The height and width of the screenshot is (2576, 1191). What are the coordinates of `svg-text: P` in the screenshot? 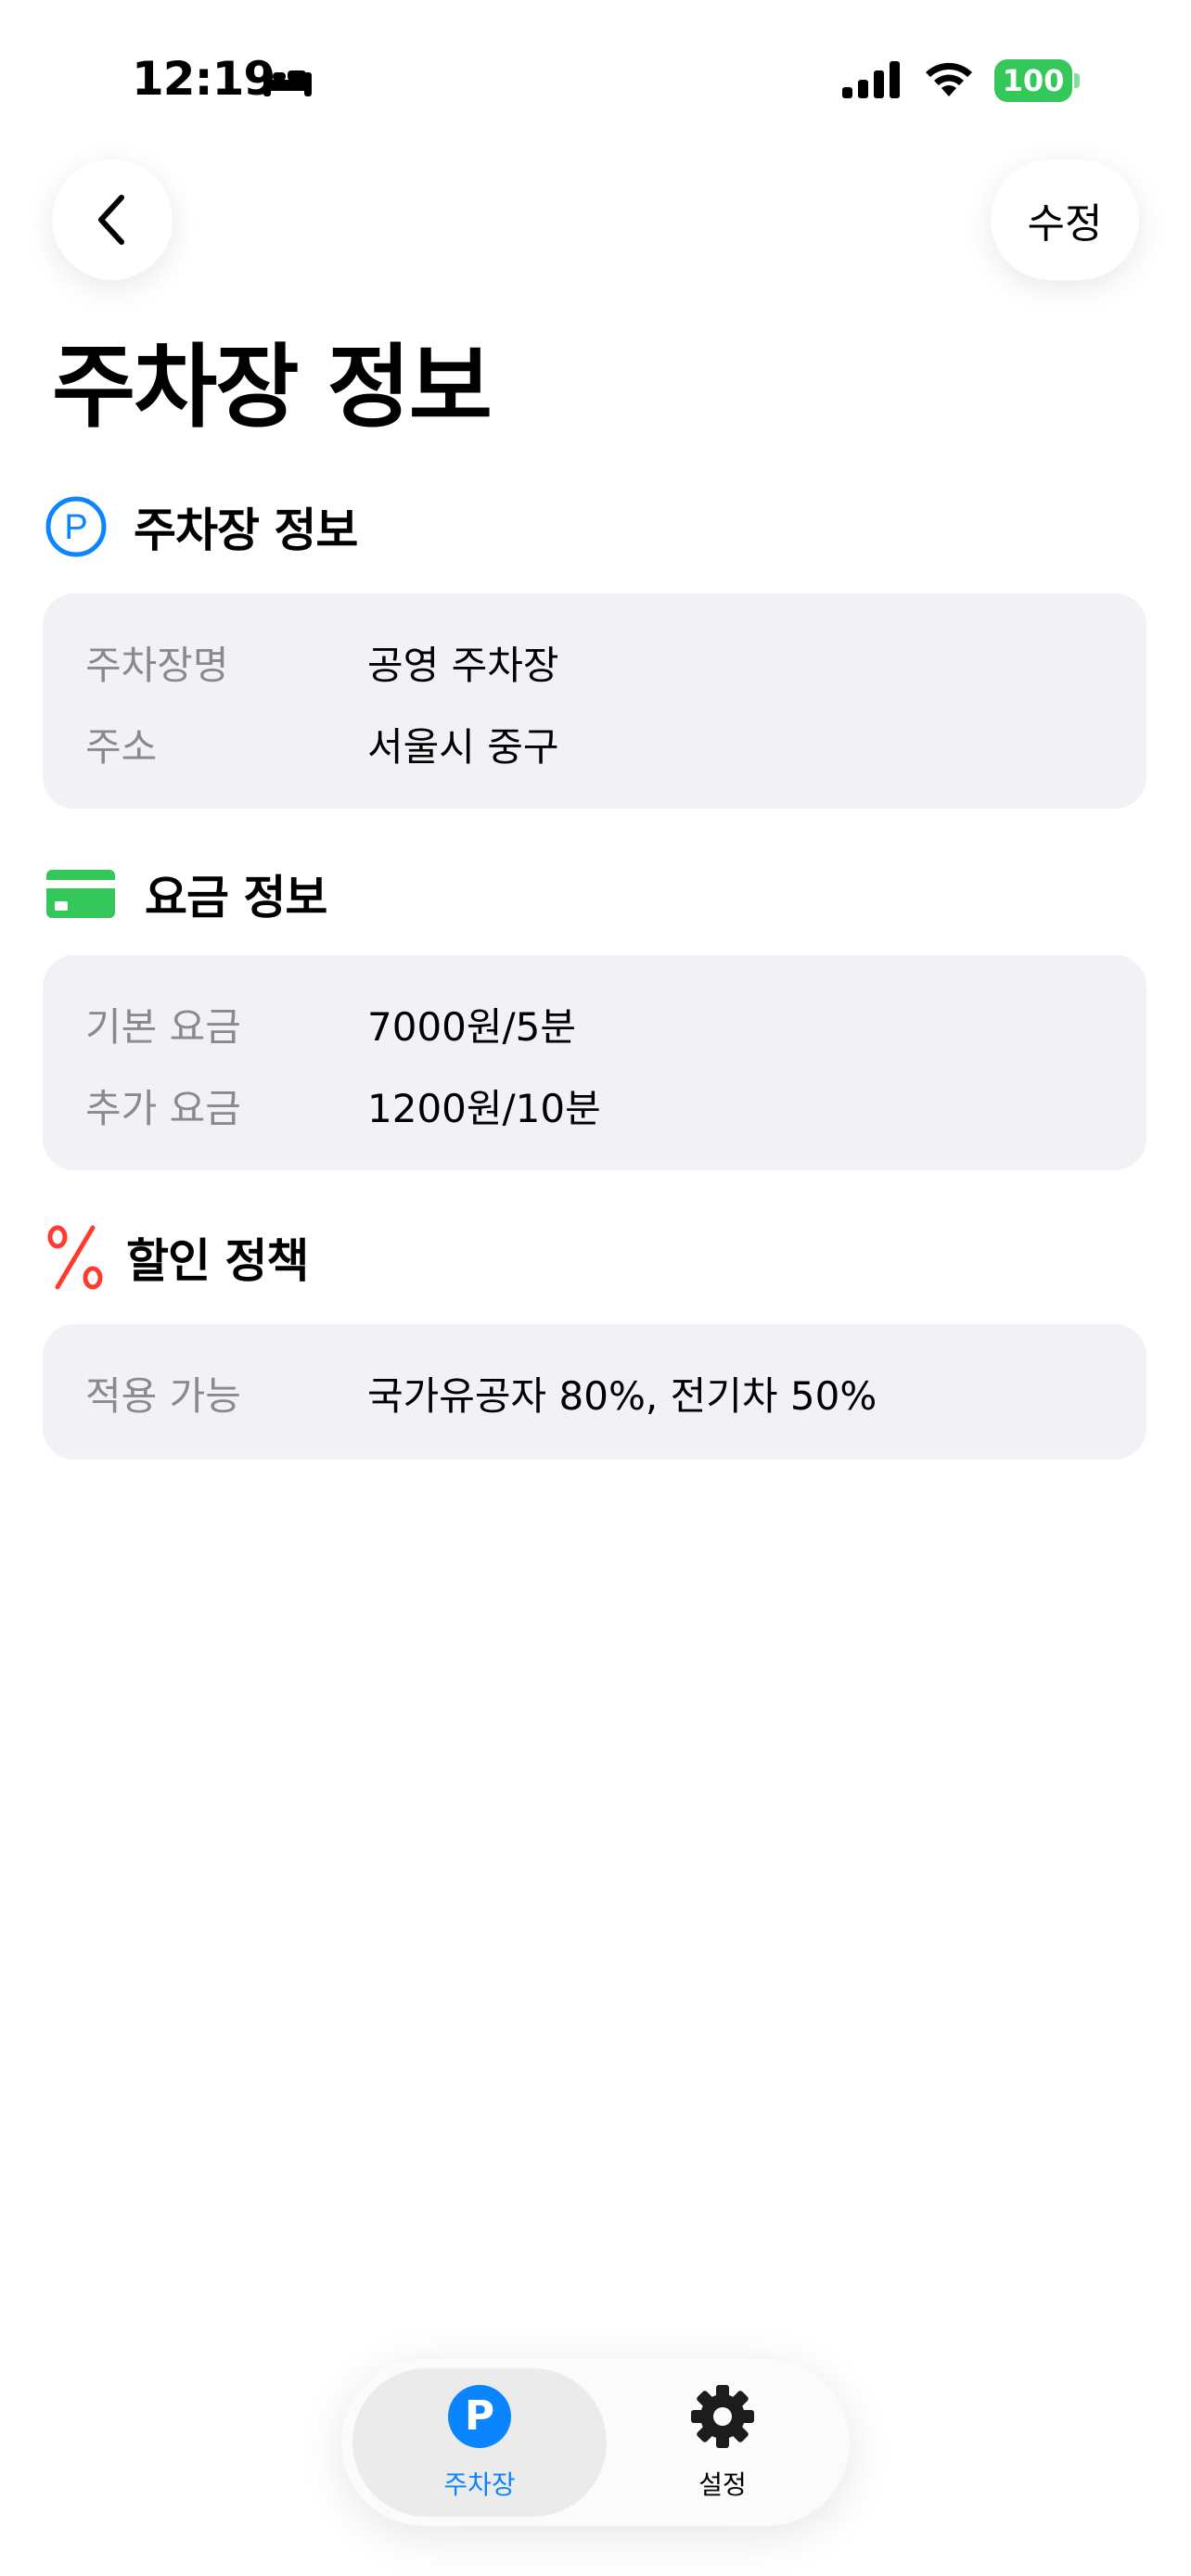 It's located at (76, 528).